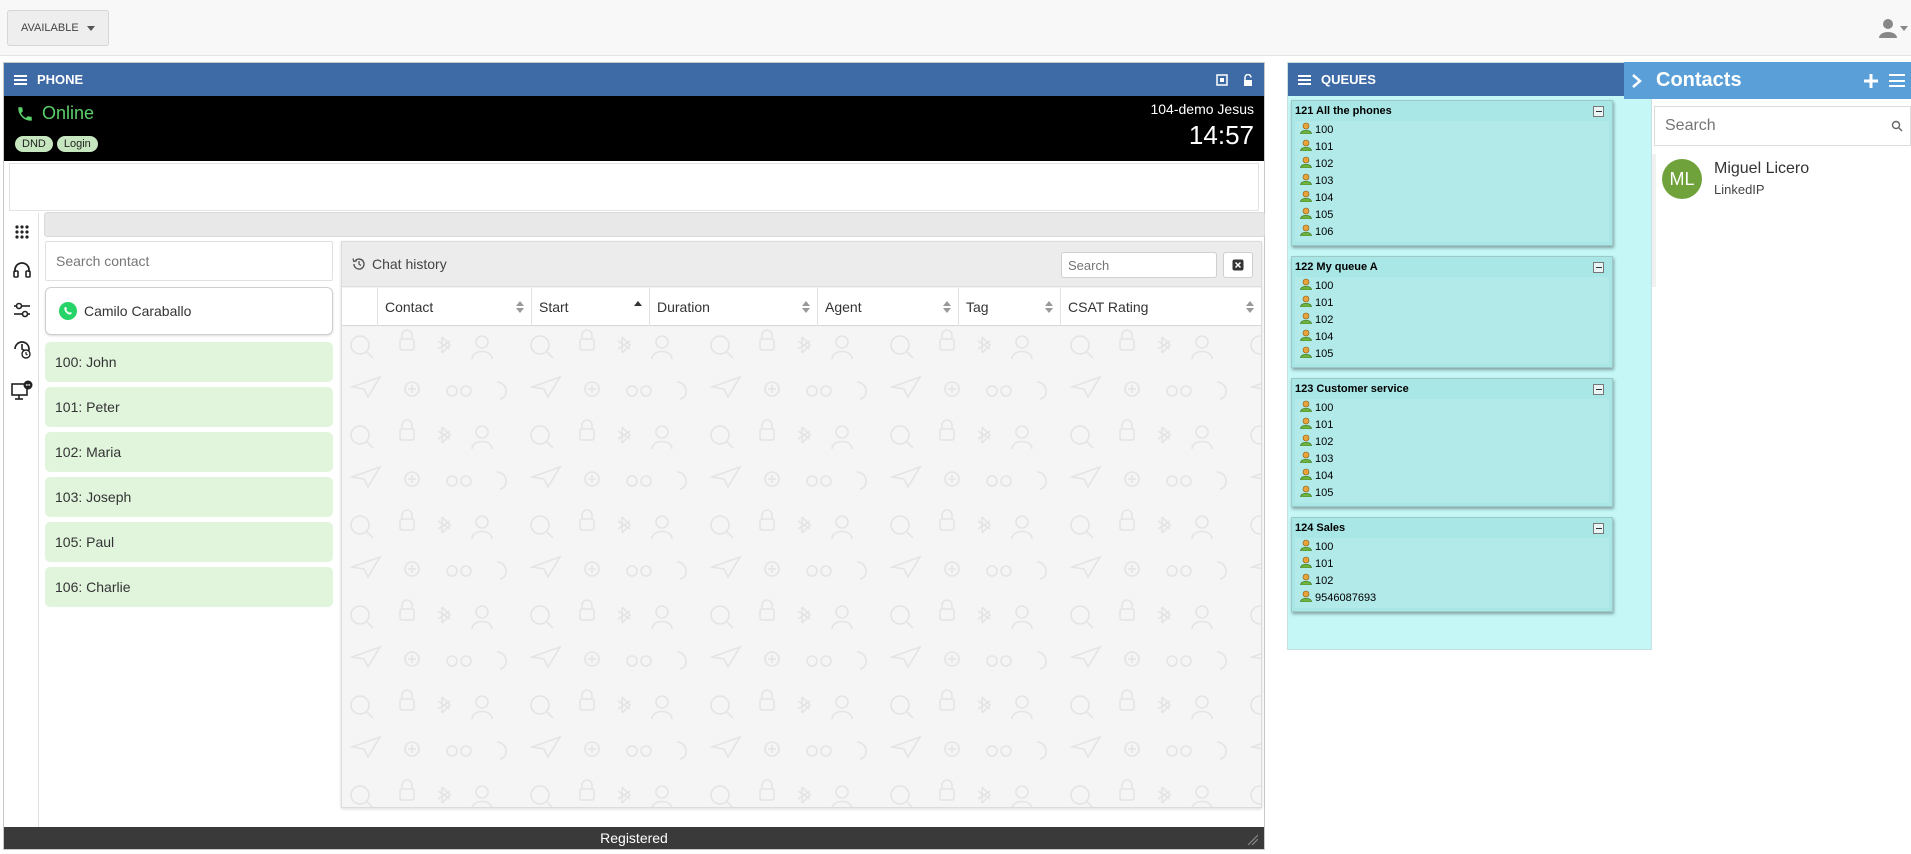 This screenshot has width=1911, height=854. Describe the element at coordinates (591, 307) in the screenshot. I see `column-start: Start` at that location.